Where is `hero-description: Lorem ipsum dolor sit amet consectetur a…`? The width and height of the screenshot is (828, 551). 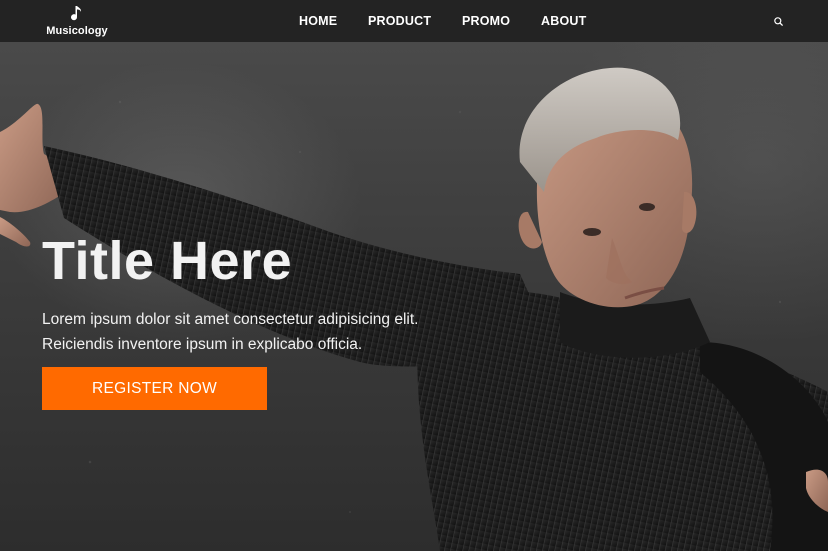 hero-description: Lorem ipsum dolor sit amet consectetur a… is located at coordinates (230, 332).